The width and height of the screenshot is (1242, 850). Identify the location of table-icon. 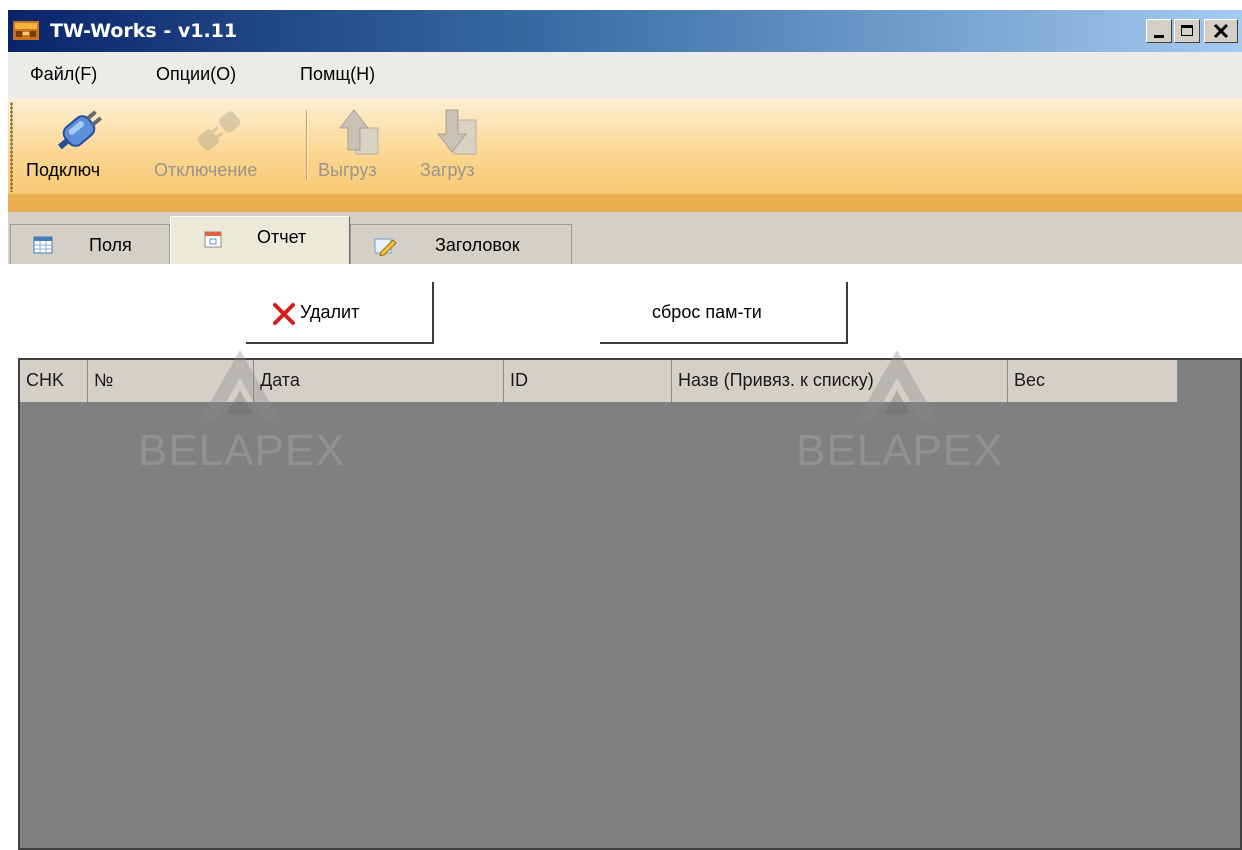
(43, 245).